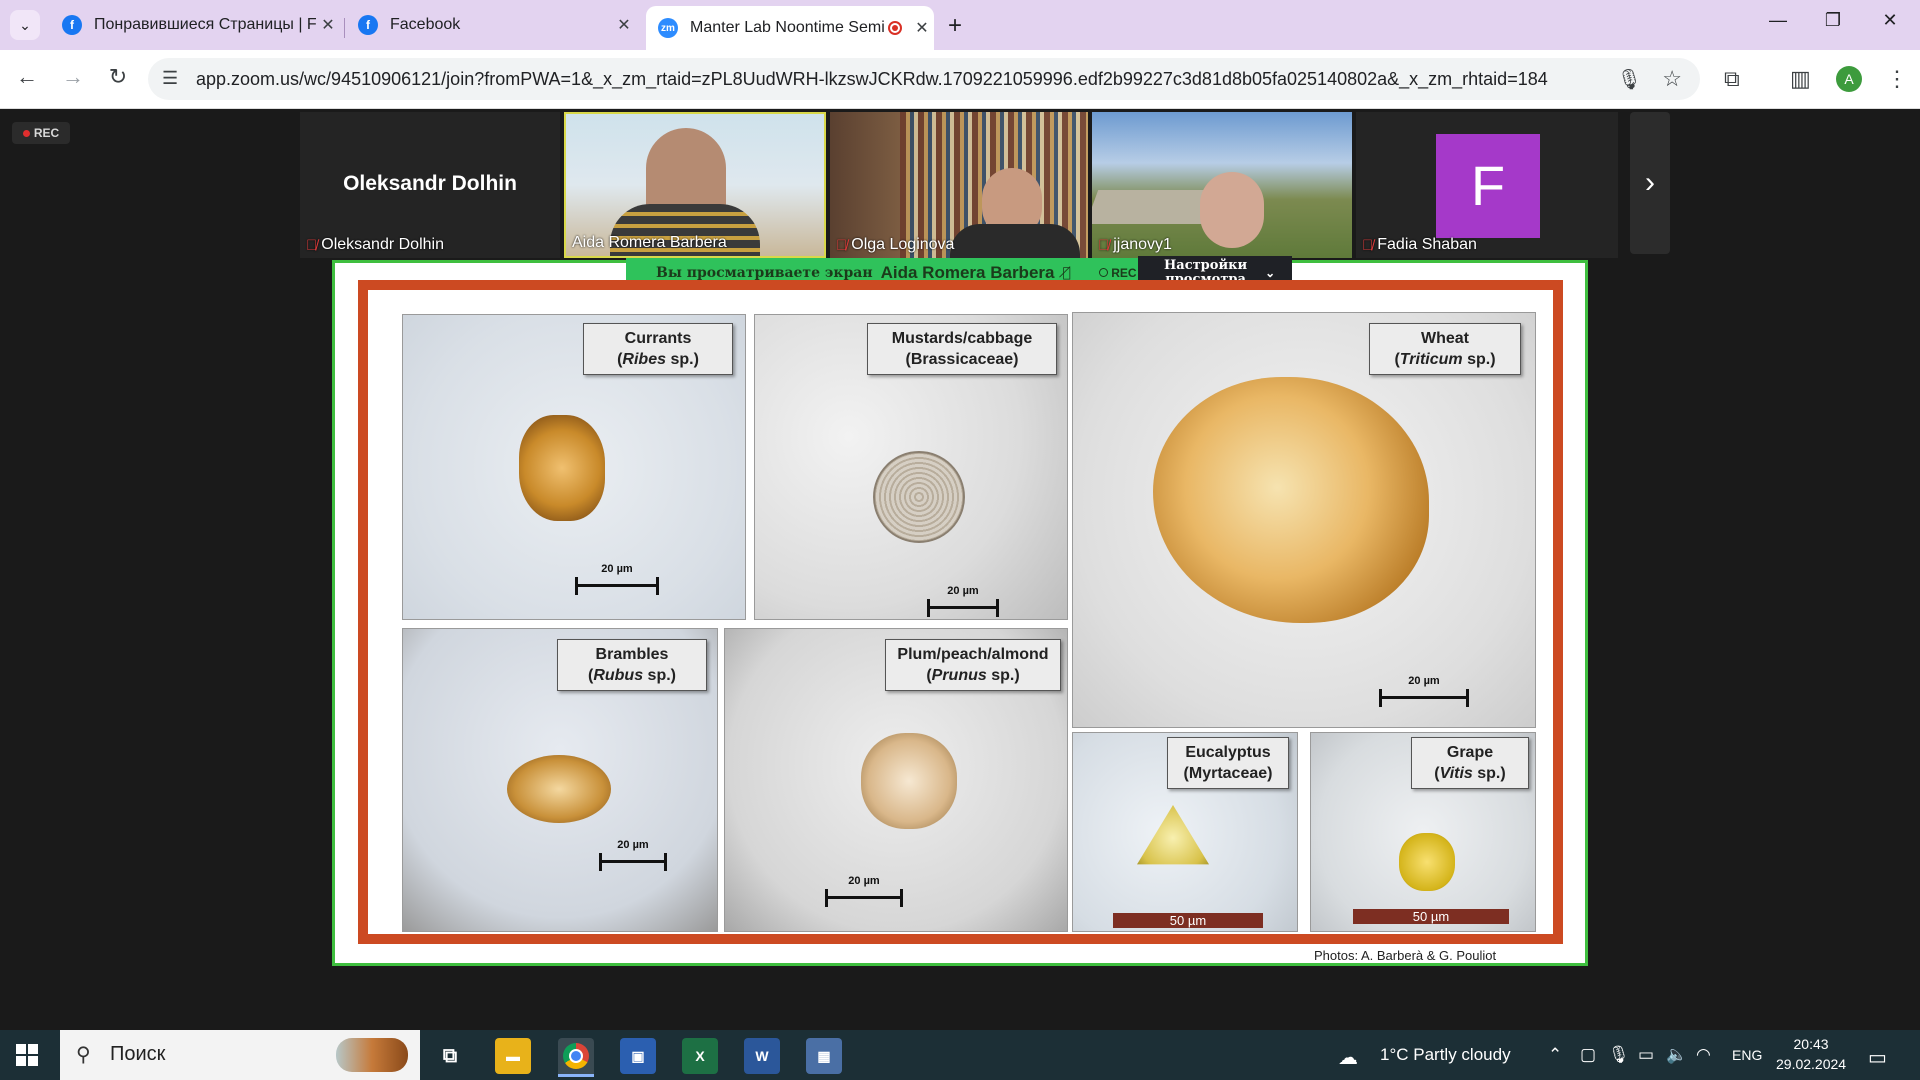  What do you see at coordinates (1703, 1055) in the screenshot?
I see `wifi-icon: ◠` at bounding box center [1703, 1055].